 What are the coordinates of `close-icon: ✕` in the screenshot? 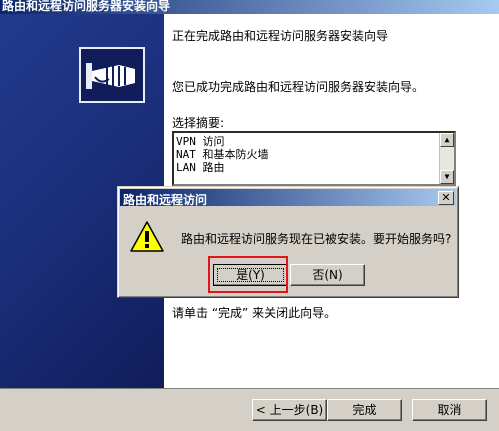 It's located at (446, 198).